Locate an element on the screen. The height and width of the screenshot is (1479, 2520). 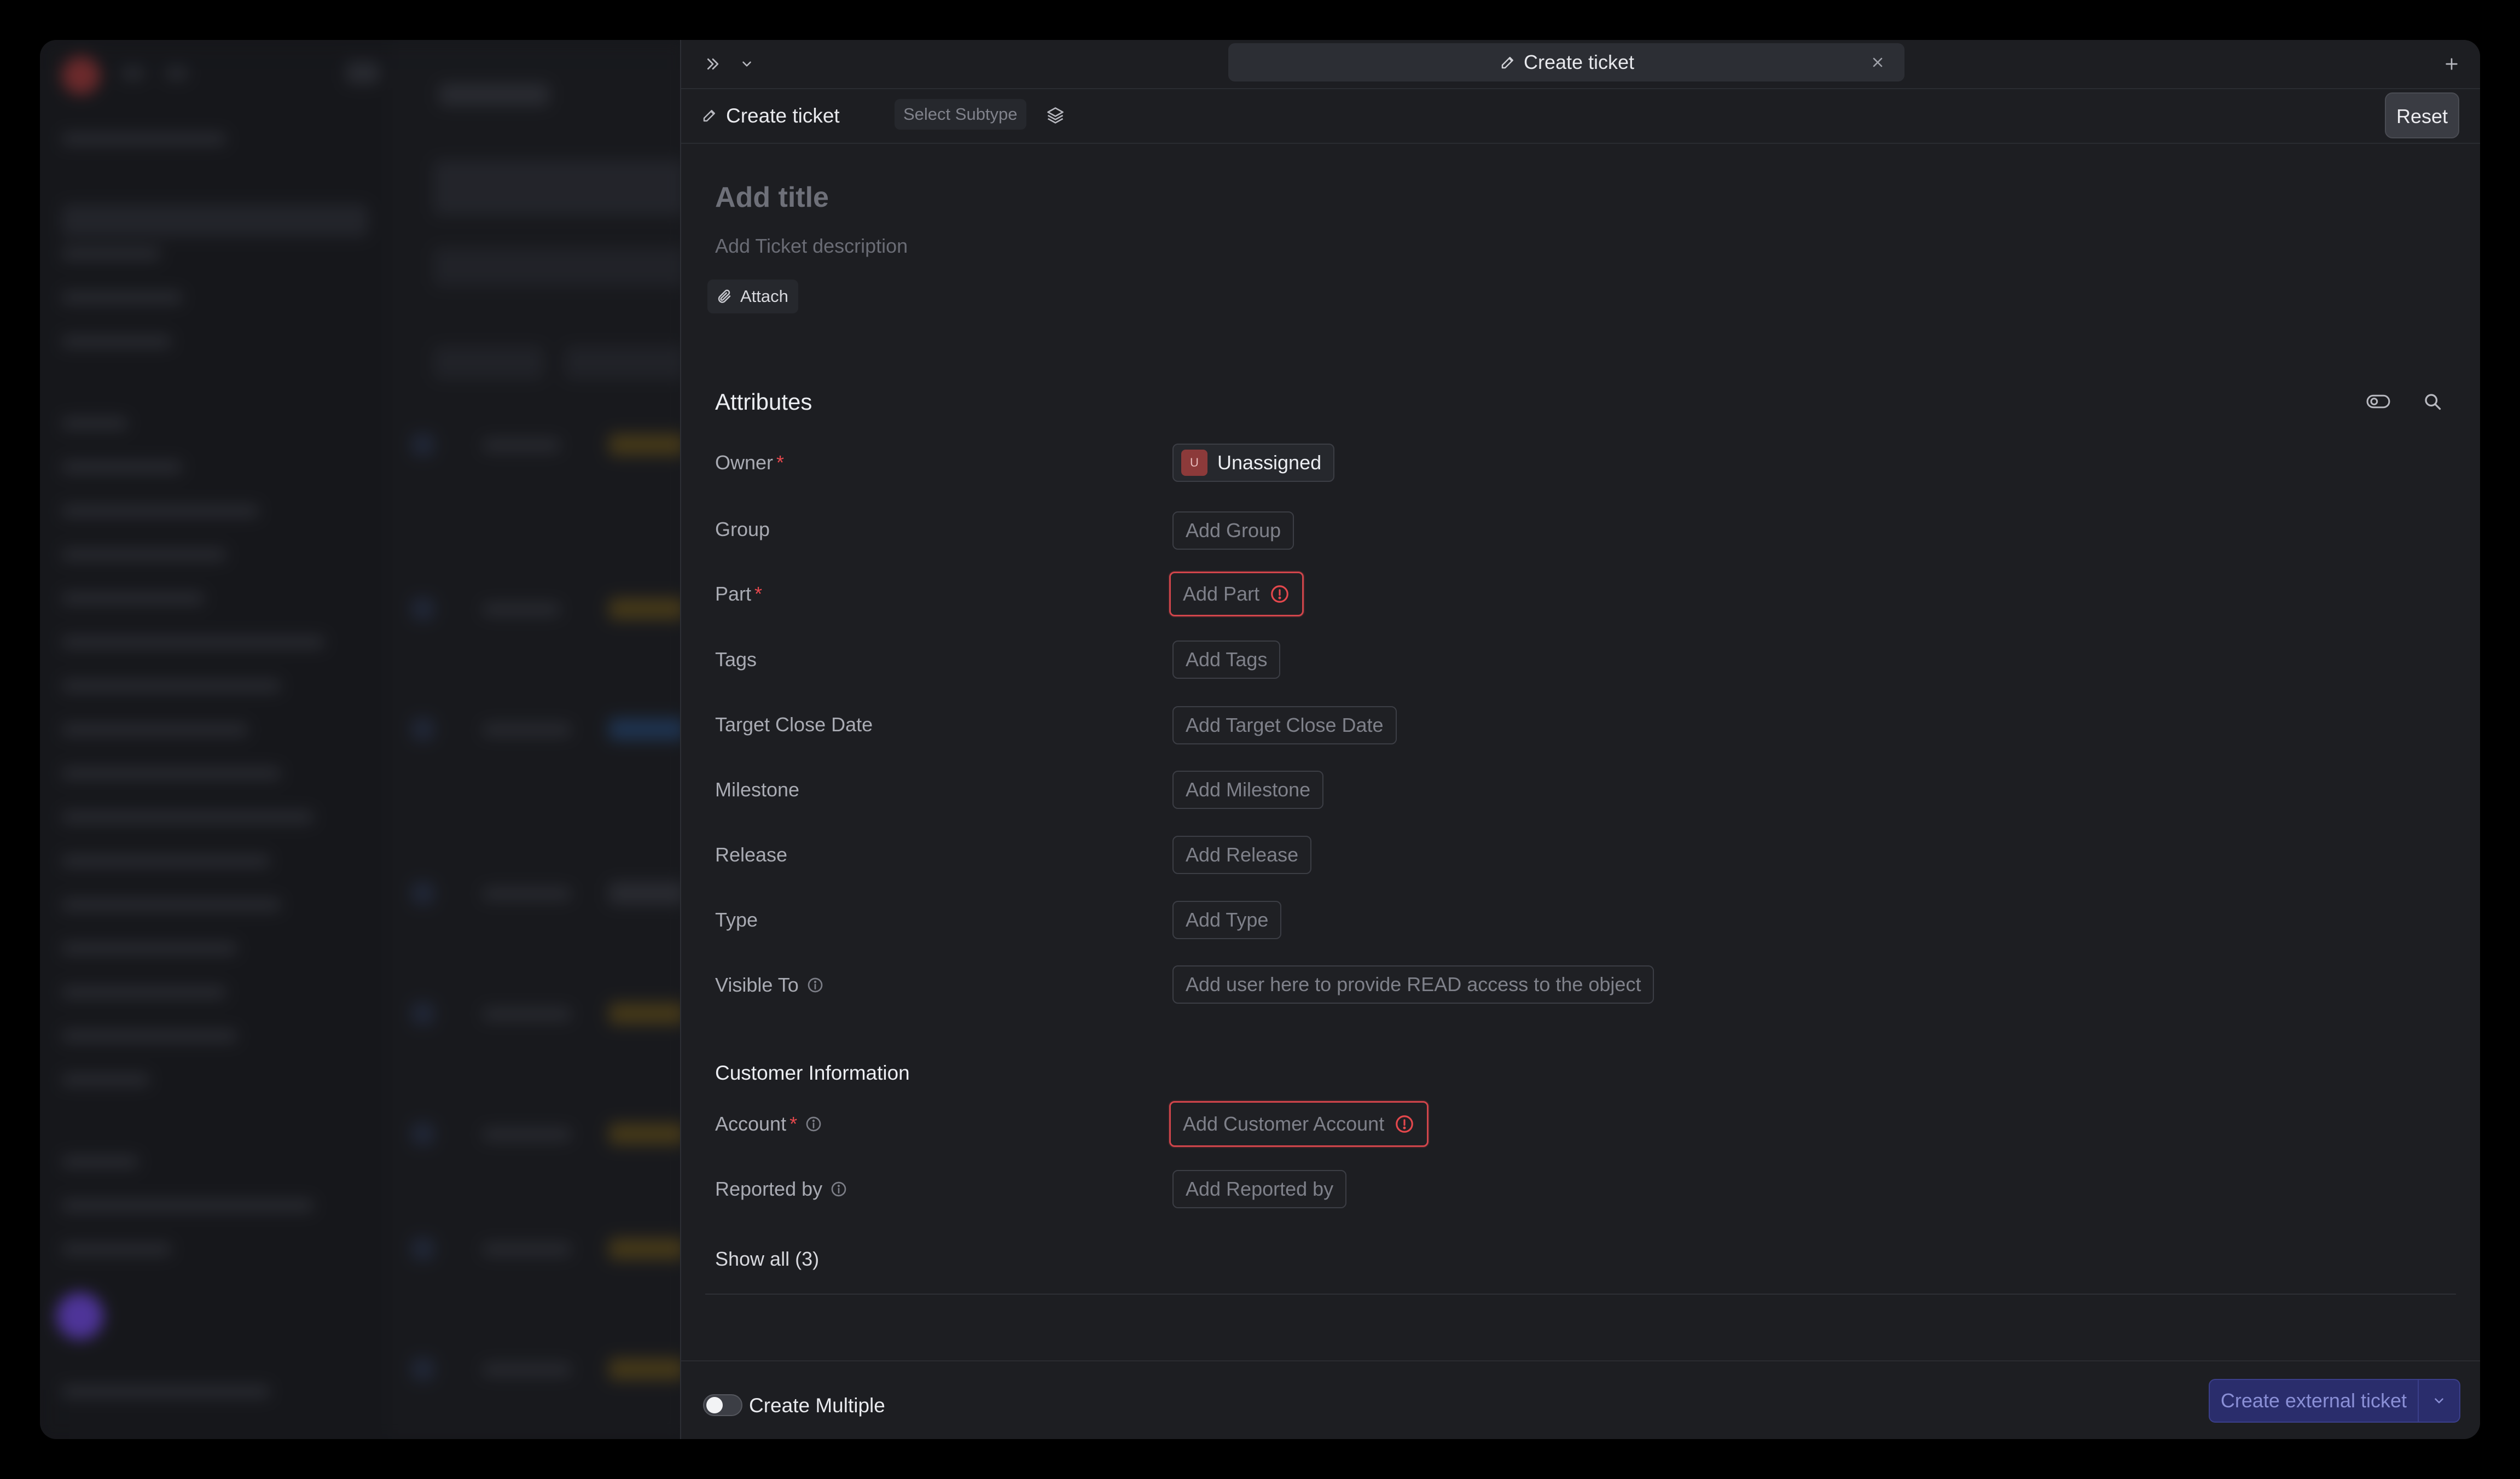
type-label: Type is located at coordinates (736, 920).